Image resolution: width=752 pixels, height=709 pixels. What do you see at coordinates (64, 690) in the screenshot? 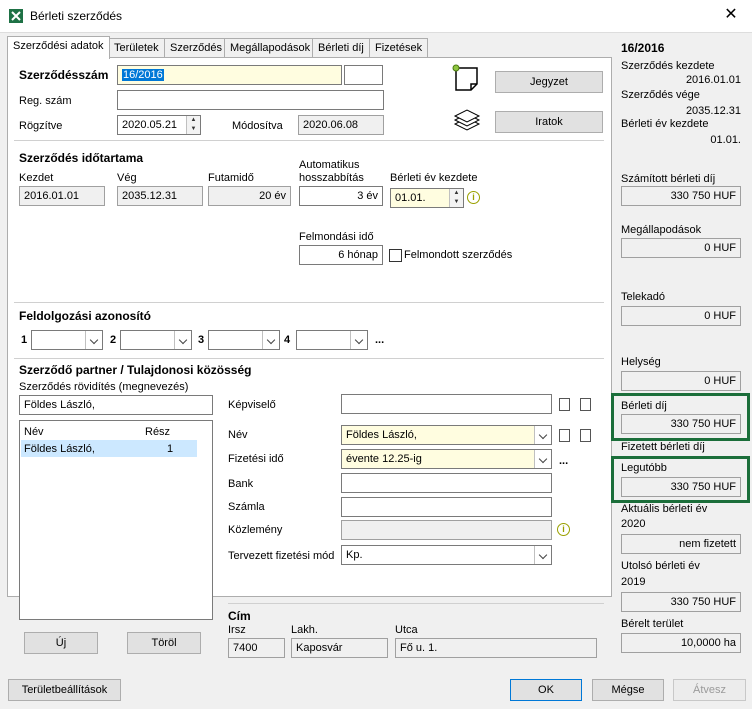
I see `area-settings-button: Területbeállítások` at bounding box center [64, 690].